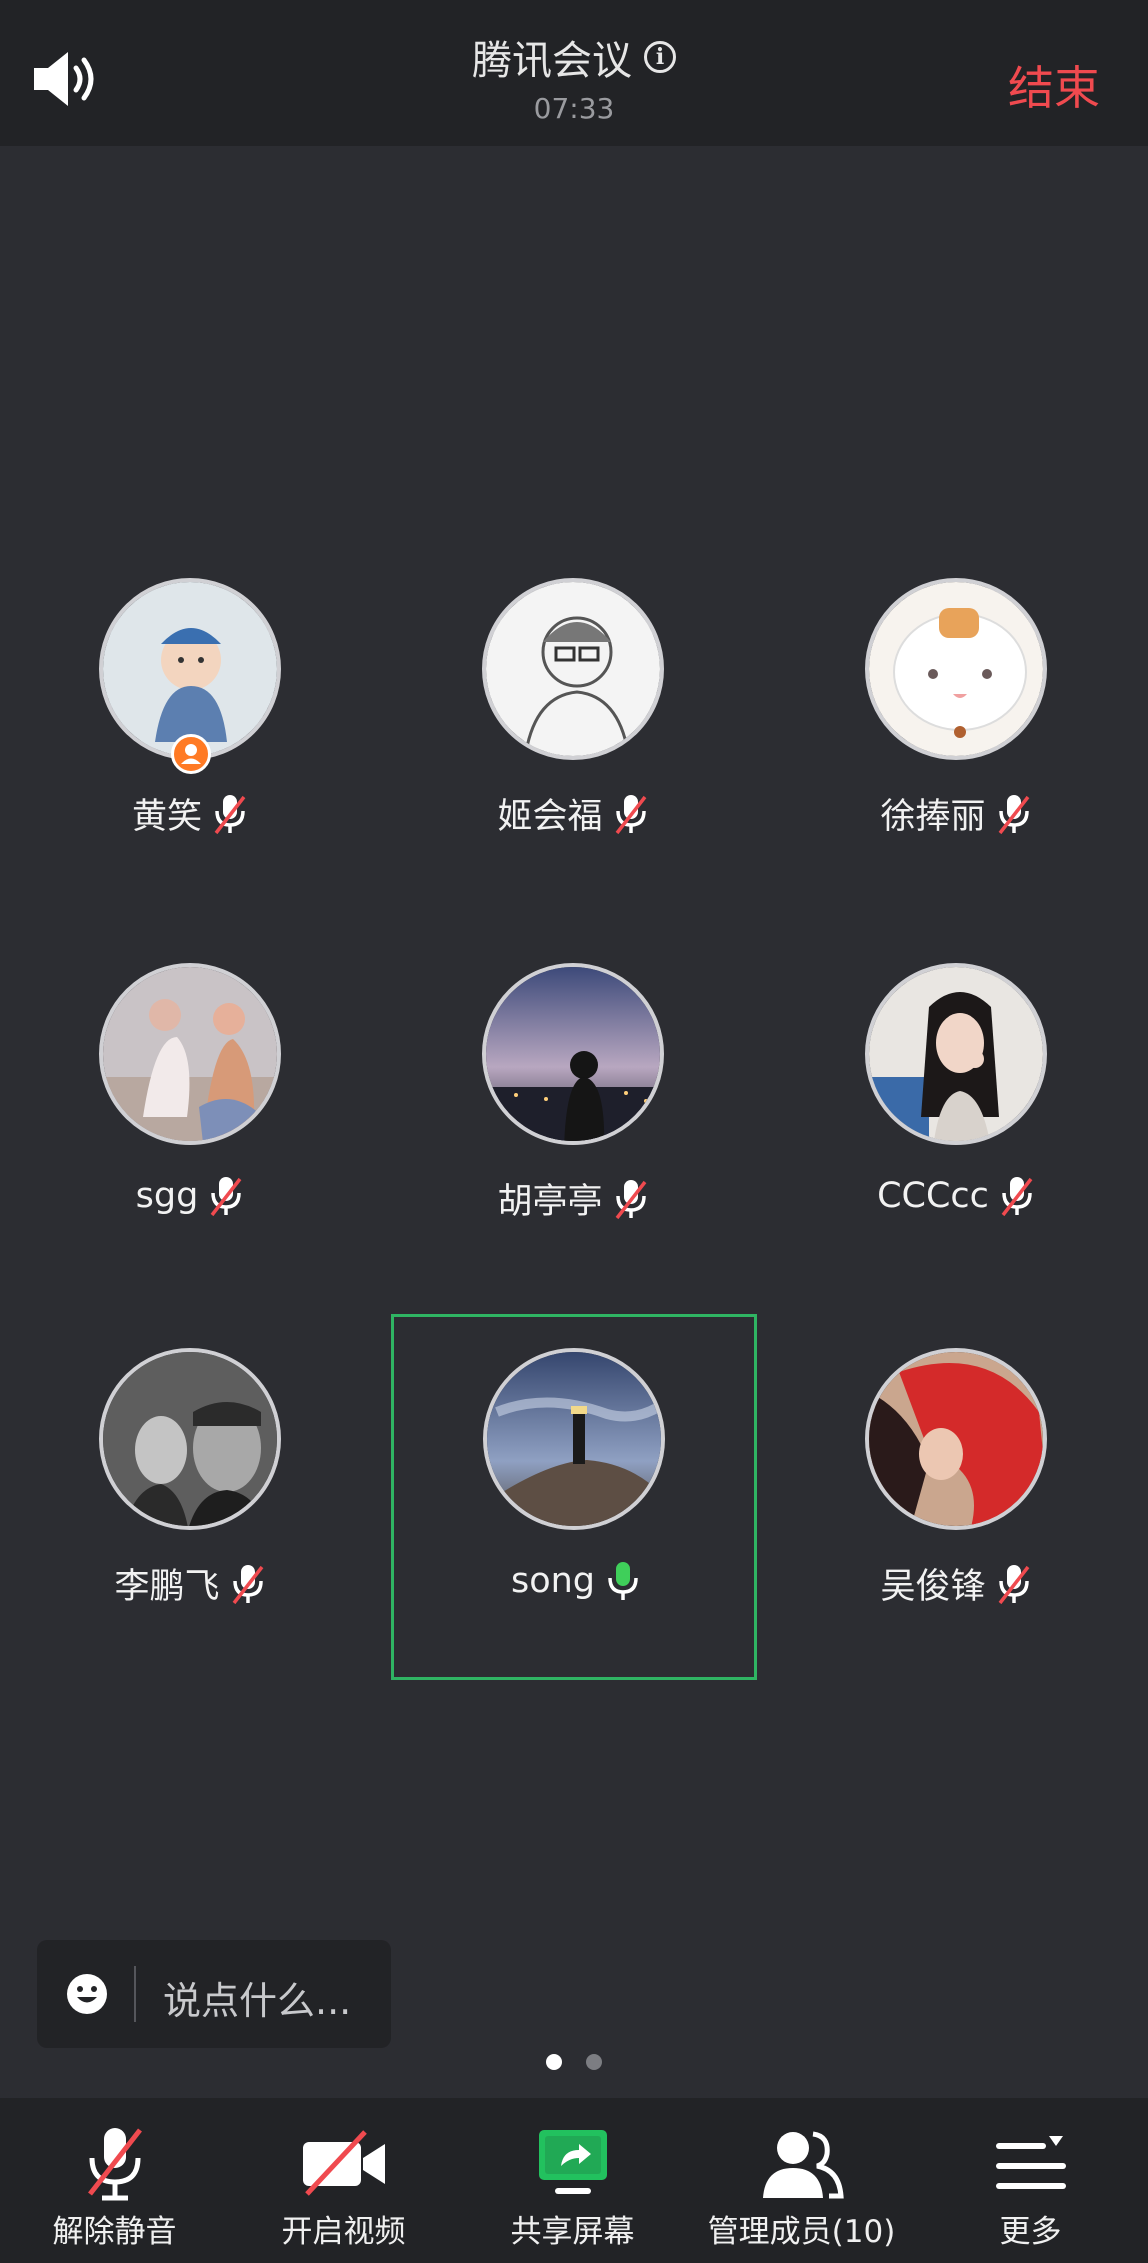 Image resolution: width=1148 pixels, height=2263 pixels. Describe the element at coordinates (957, 770) in the screenshot. I see `participant-tile: 徐捧丽` at that location.